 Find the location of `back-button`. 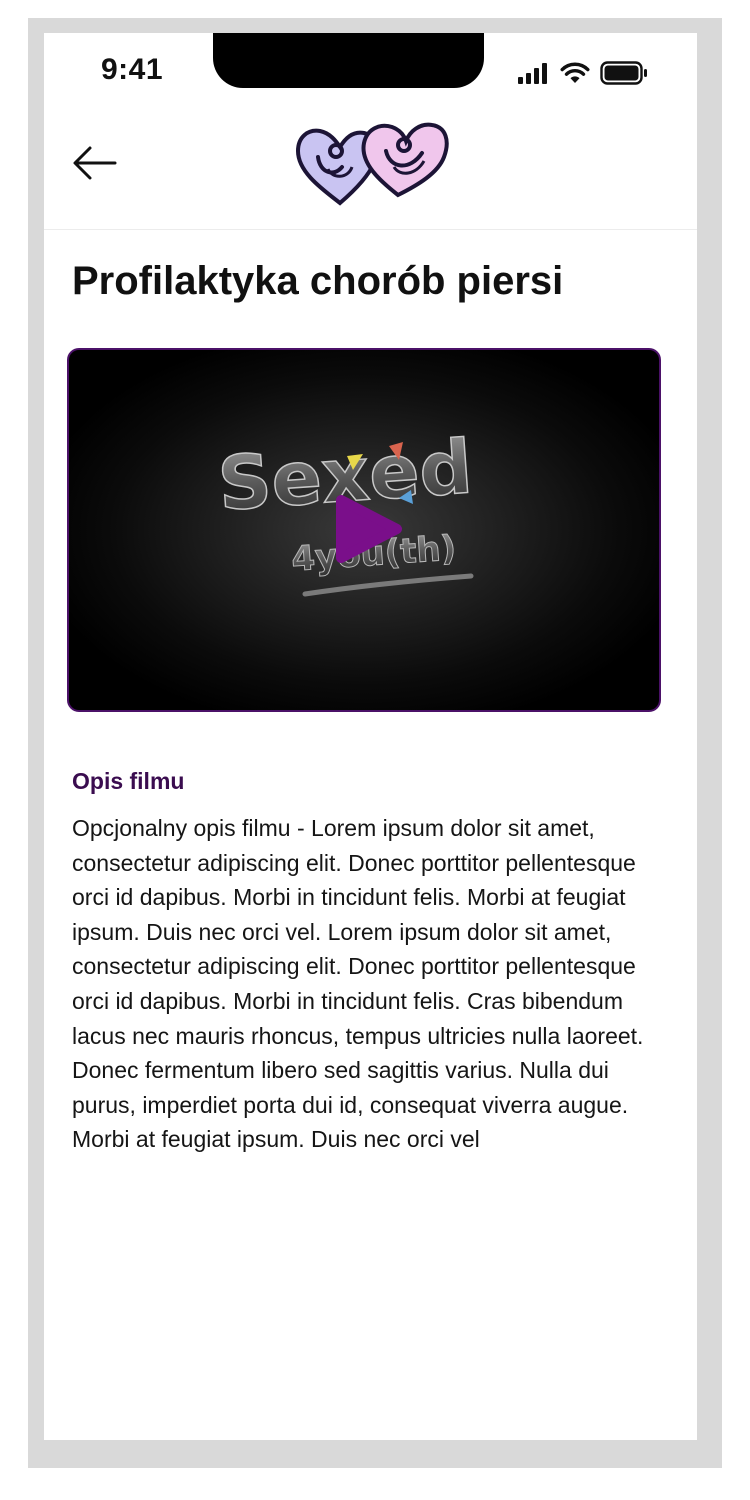

back-button is located at coordinates (95, 163).